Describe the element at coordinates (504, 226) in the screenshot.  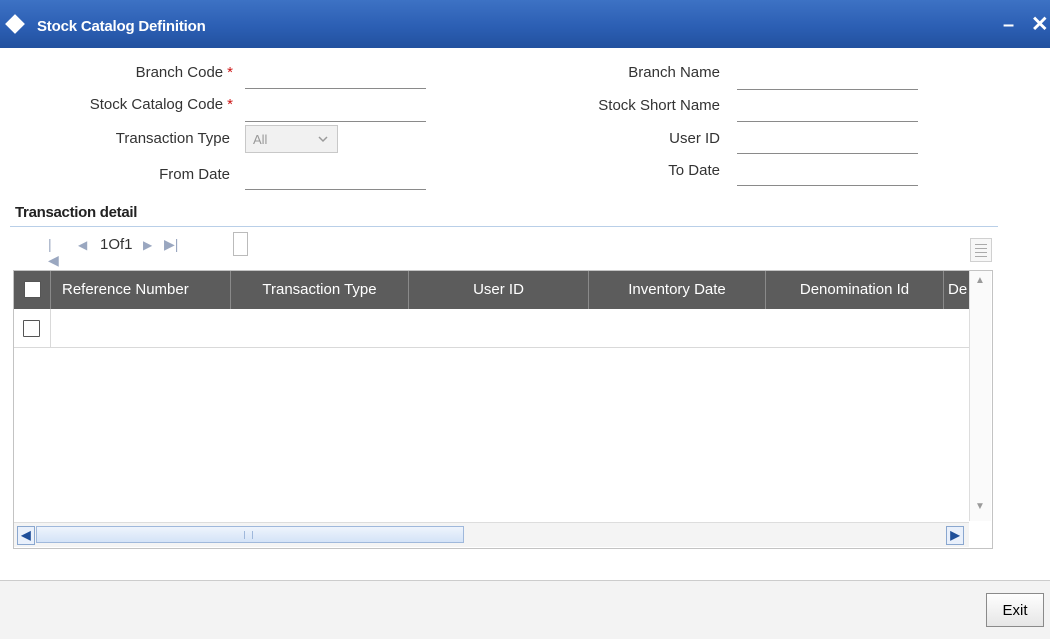
I see `section-divider` at that location.